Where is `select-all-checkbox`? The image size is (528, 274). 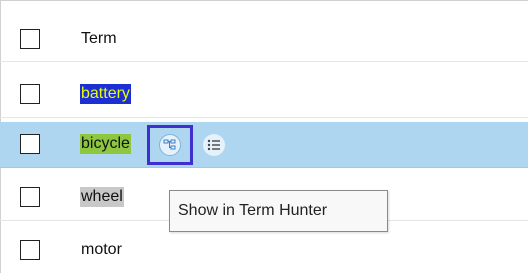 select-all-checkbox is located at coordinates (30, 39).